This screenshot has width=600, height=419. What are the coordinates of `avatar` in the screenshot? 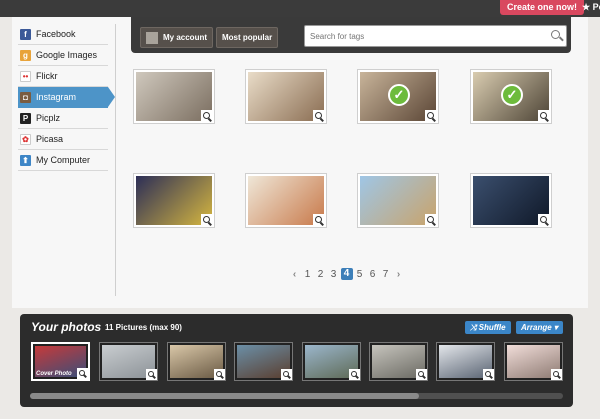 It's located at (152, 37).